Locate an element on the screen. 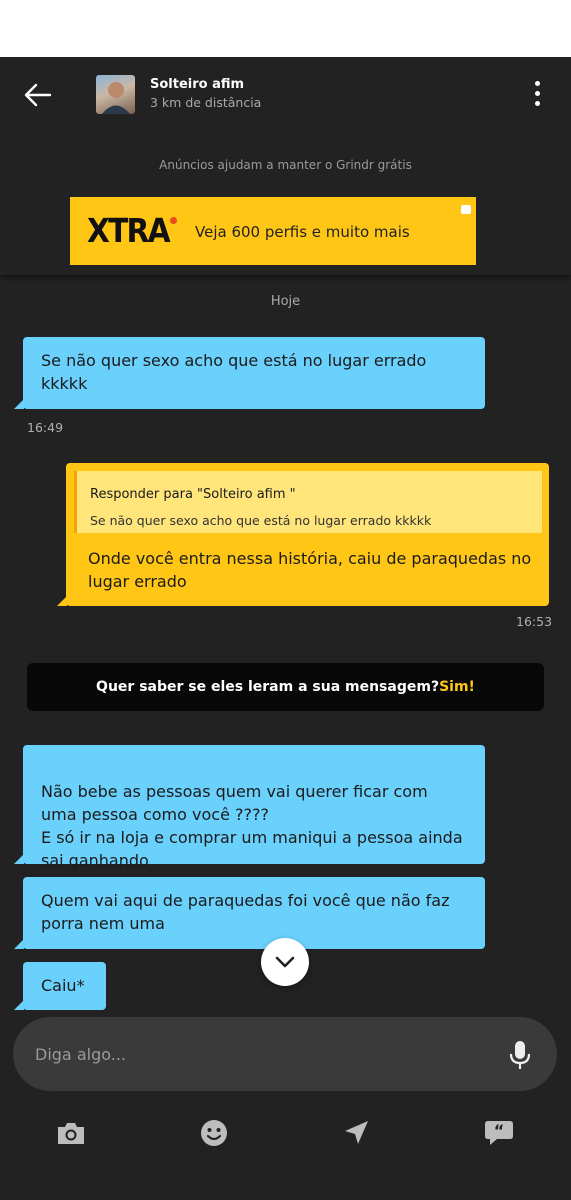 This screenshot has height=1200, width=571. ad-note: Anúncios ajudam a manter o Grindr grátis is located at coordinates (285, 165).